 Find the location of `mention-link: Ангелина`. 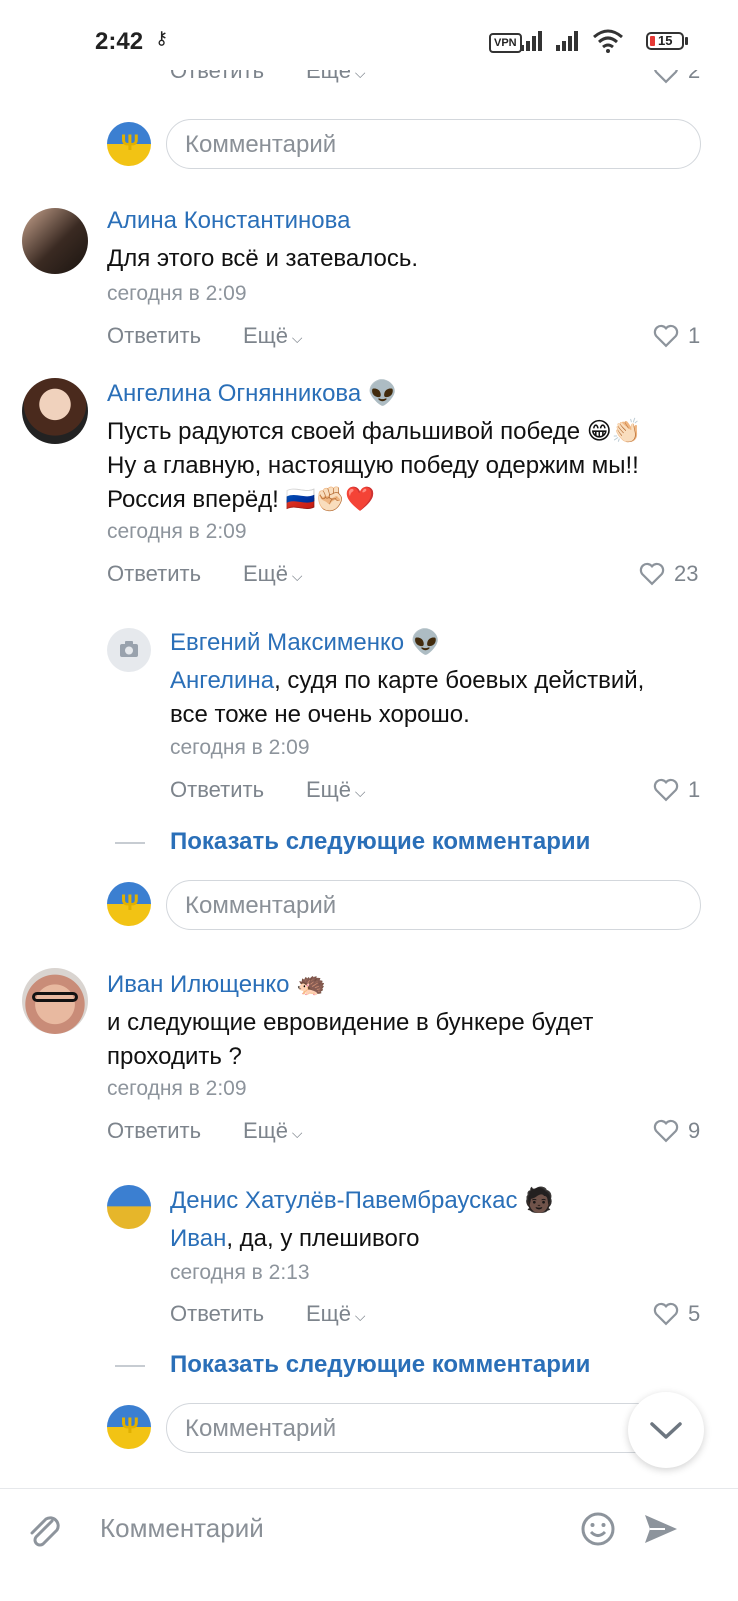

mention-link: Ангелина is located at coordinates (222, 680).